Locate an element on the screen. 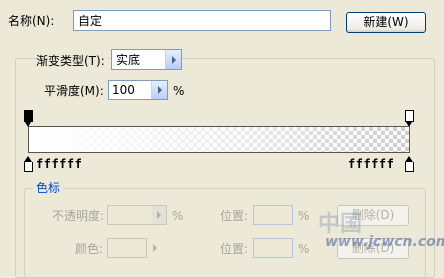 Image resolution: width=444 pixels, height=278 pixels. color-stops-title: 色标 is located at coordinates (48, 188).